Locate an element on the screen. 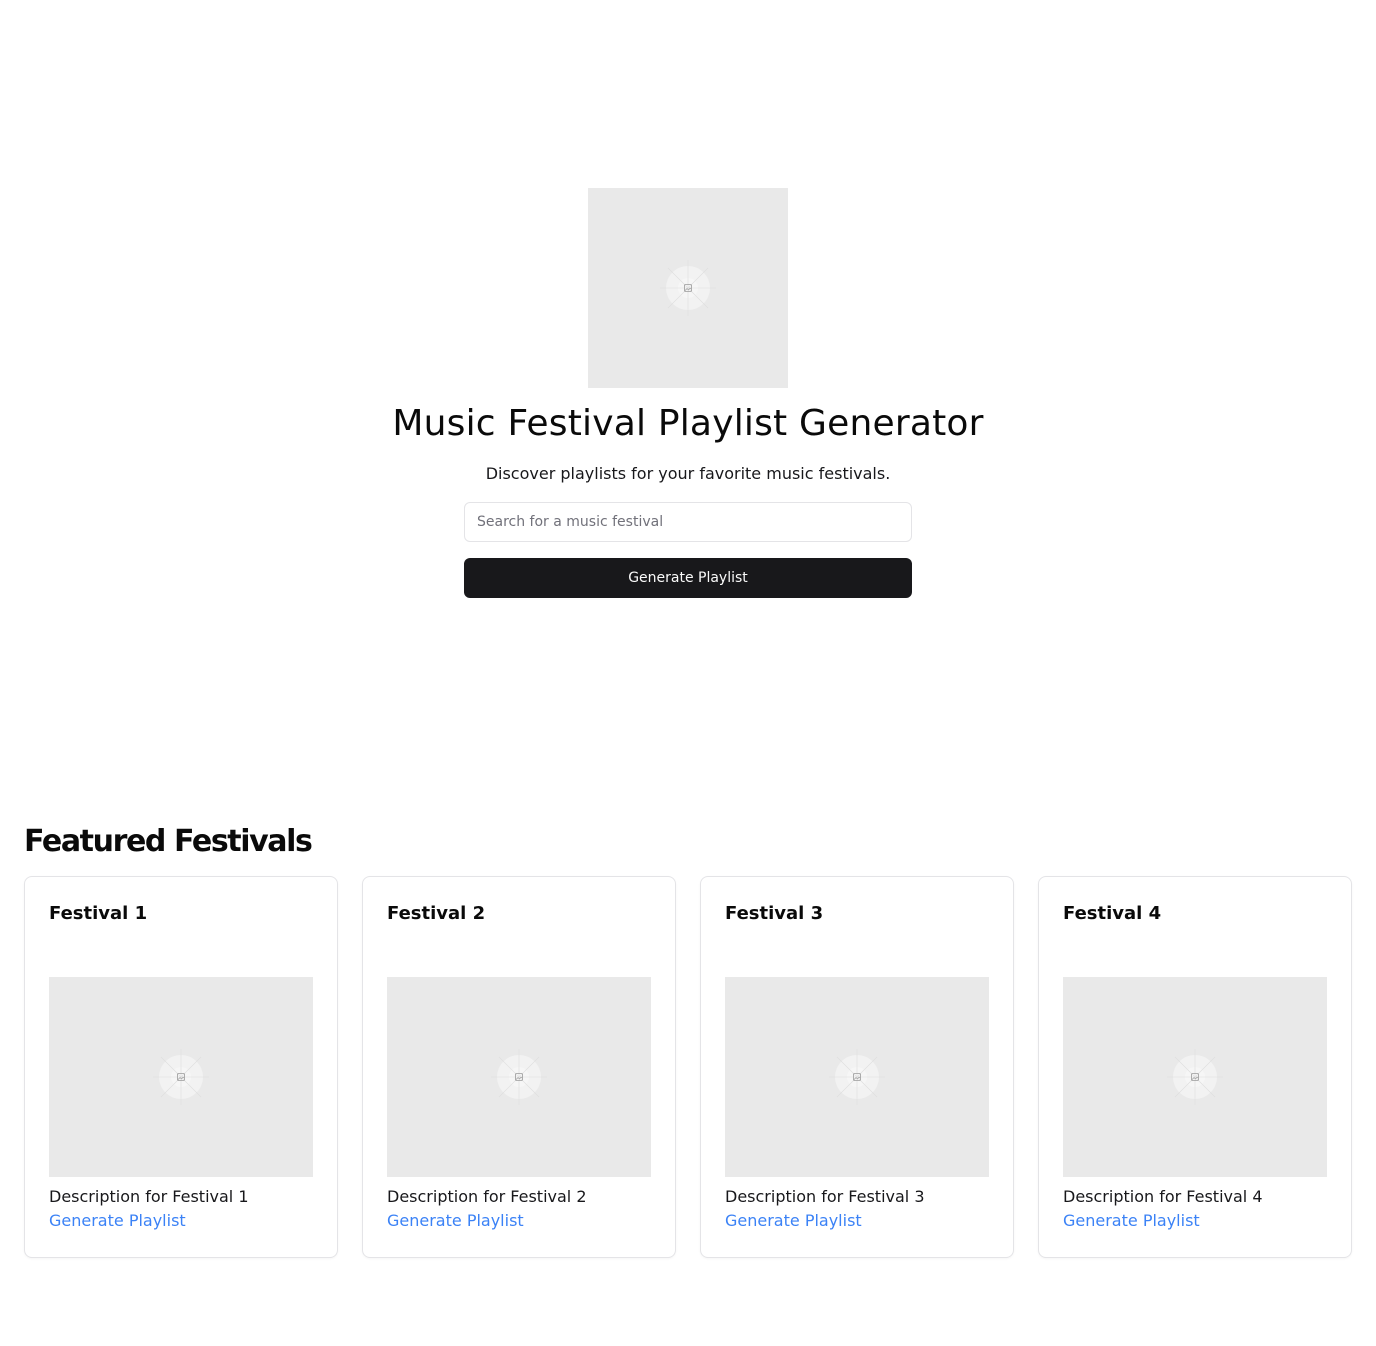 Image resolution: width=1376 pixels, height=1346 pixels. festival-card-description: Description for Festival 2 is located at coordinates (487, 1196).